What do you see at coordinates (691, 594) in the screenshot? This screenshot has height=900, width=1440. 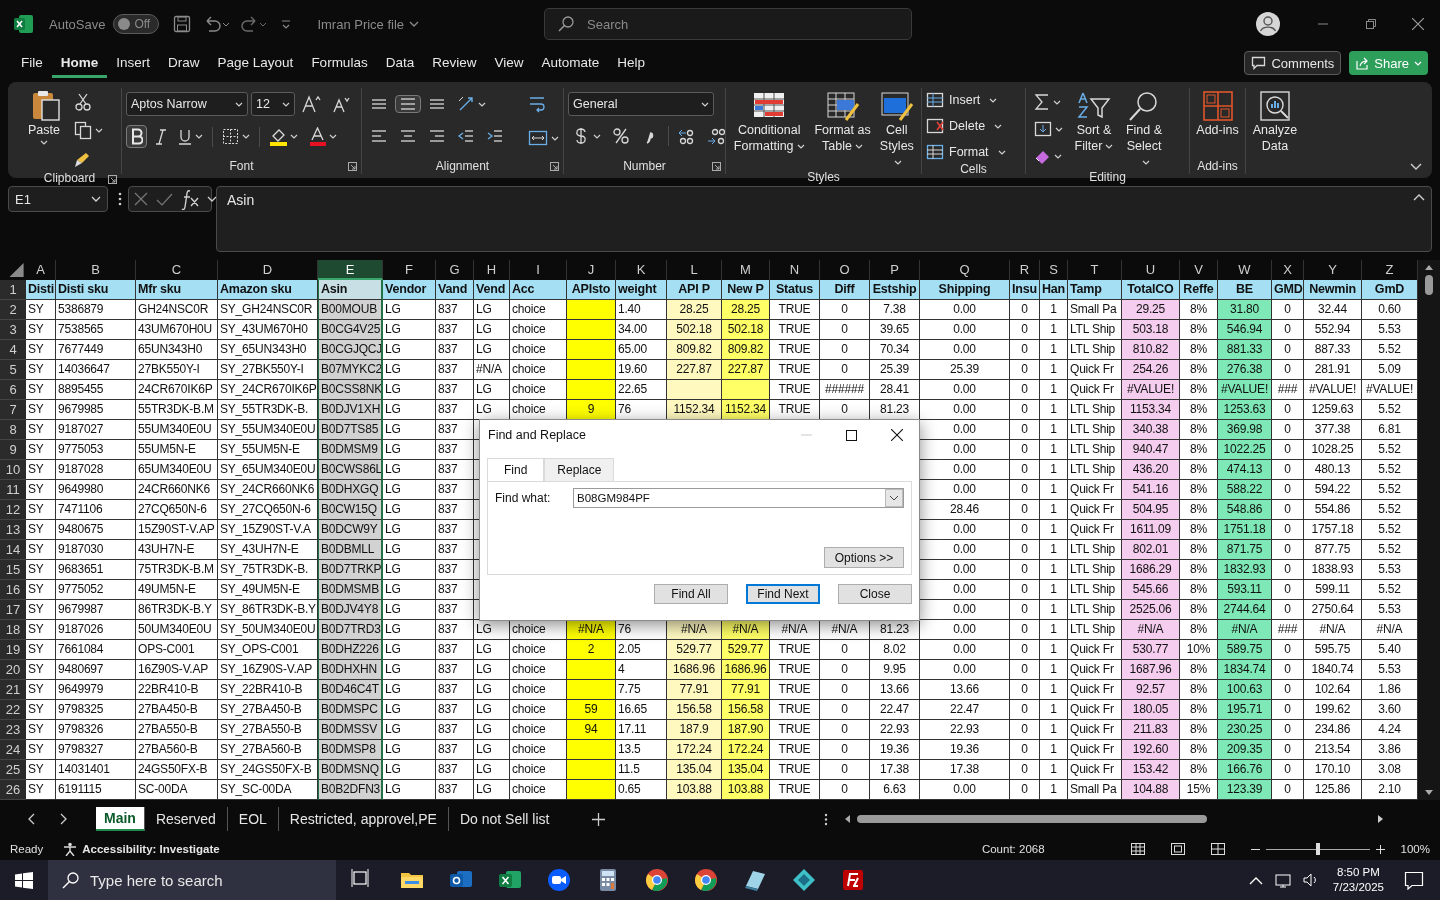 I see `dialog-button: Find All` at bounding box center [691, 594].